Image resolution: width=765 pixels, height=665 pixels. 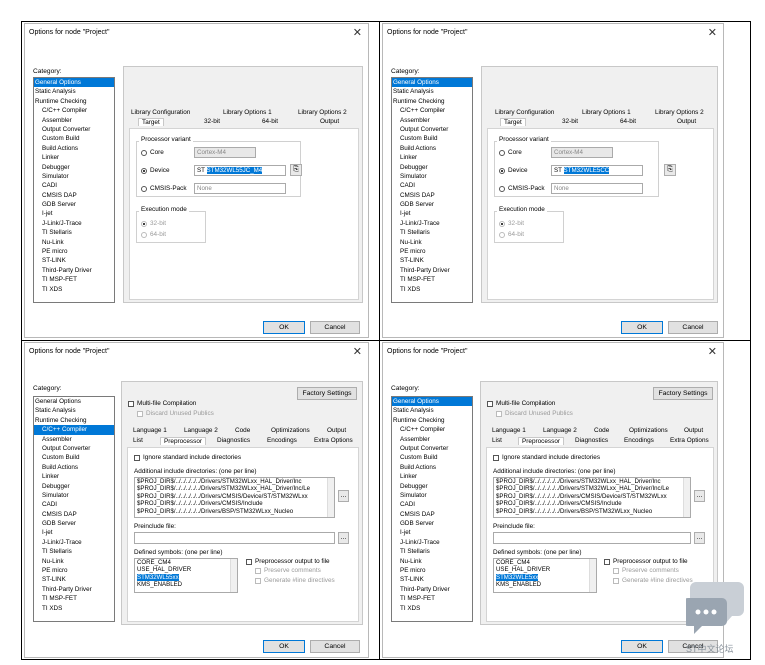 I want to click on tab-optimizations: Optimizations, so click(x=290, y=430).